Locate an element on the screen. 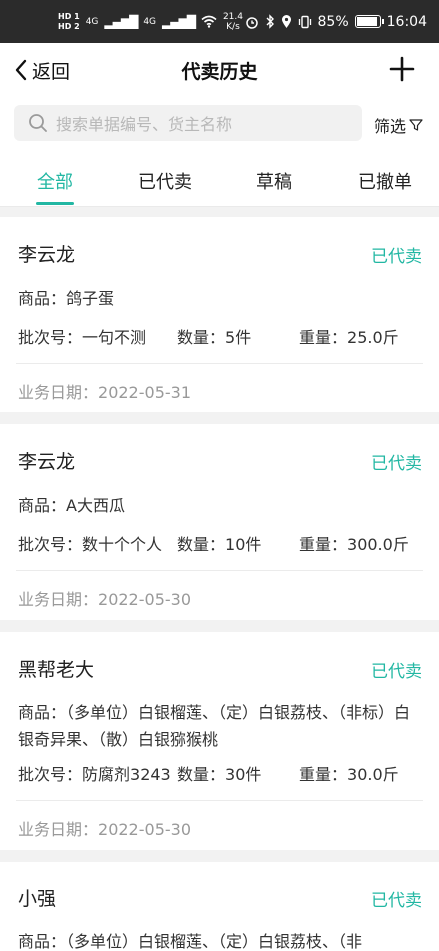  signal-1-icon: ▂▄▆█ is located at coordinates (121, 21).